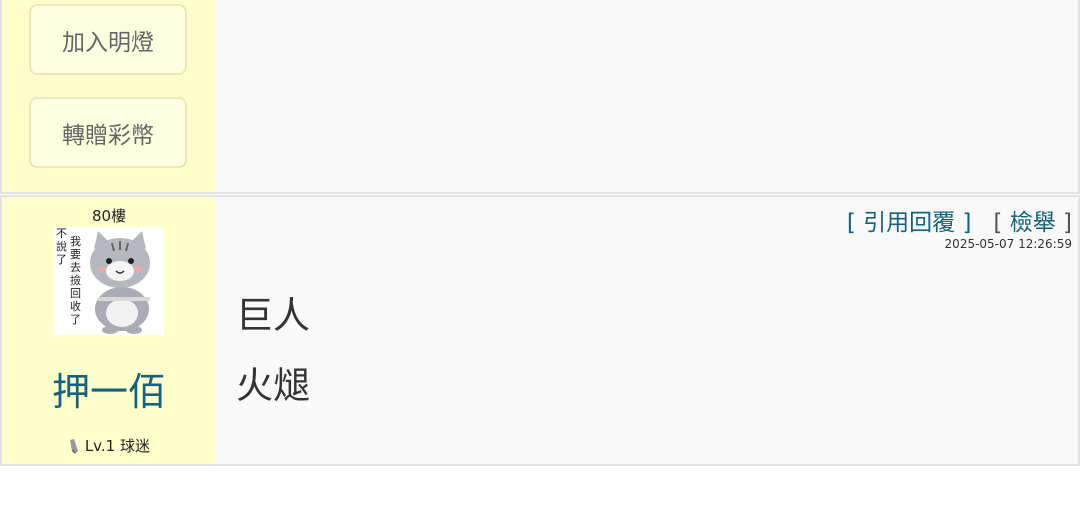  What do you see at coordinates (273, 315) in the screenshot?
I see `post-content-line: 巨人` at bounding box center [273, 315].